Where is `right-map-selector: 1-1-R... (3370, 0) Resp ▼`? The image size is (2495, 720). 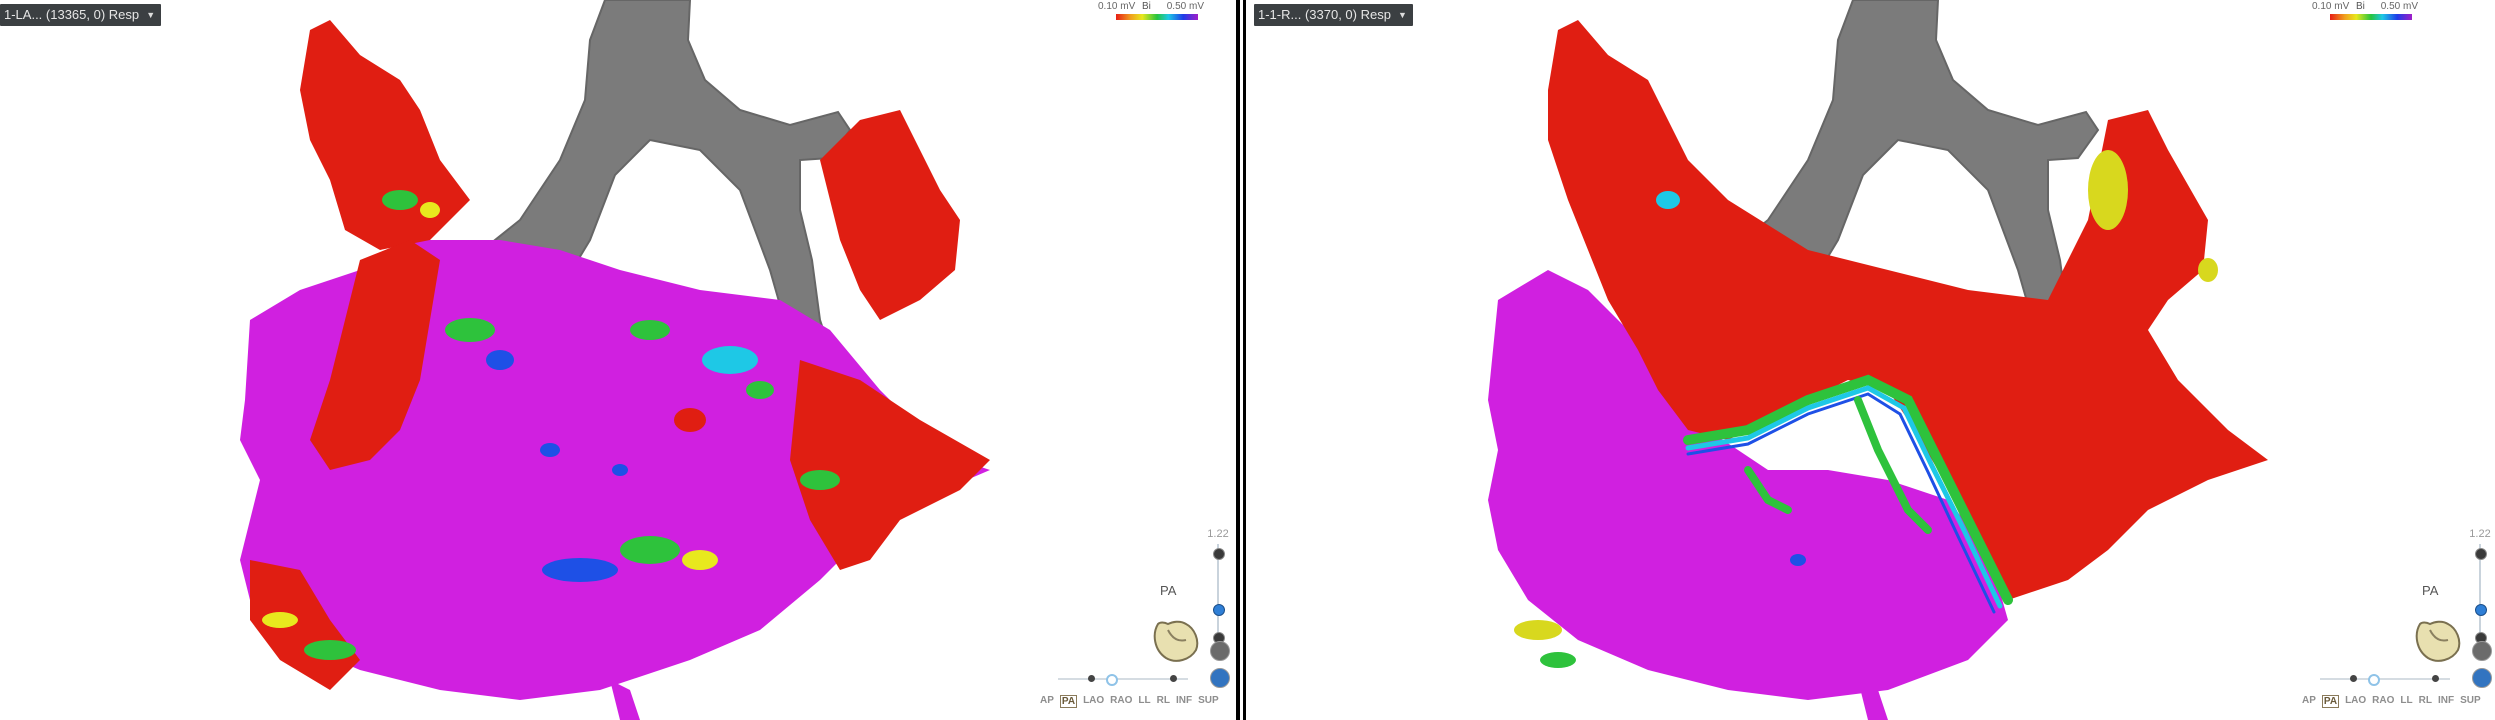 right-map-selector: 1-1-R... (3370, 0) Resp ▼ is located at coordinates (1333, 15).